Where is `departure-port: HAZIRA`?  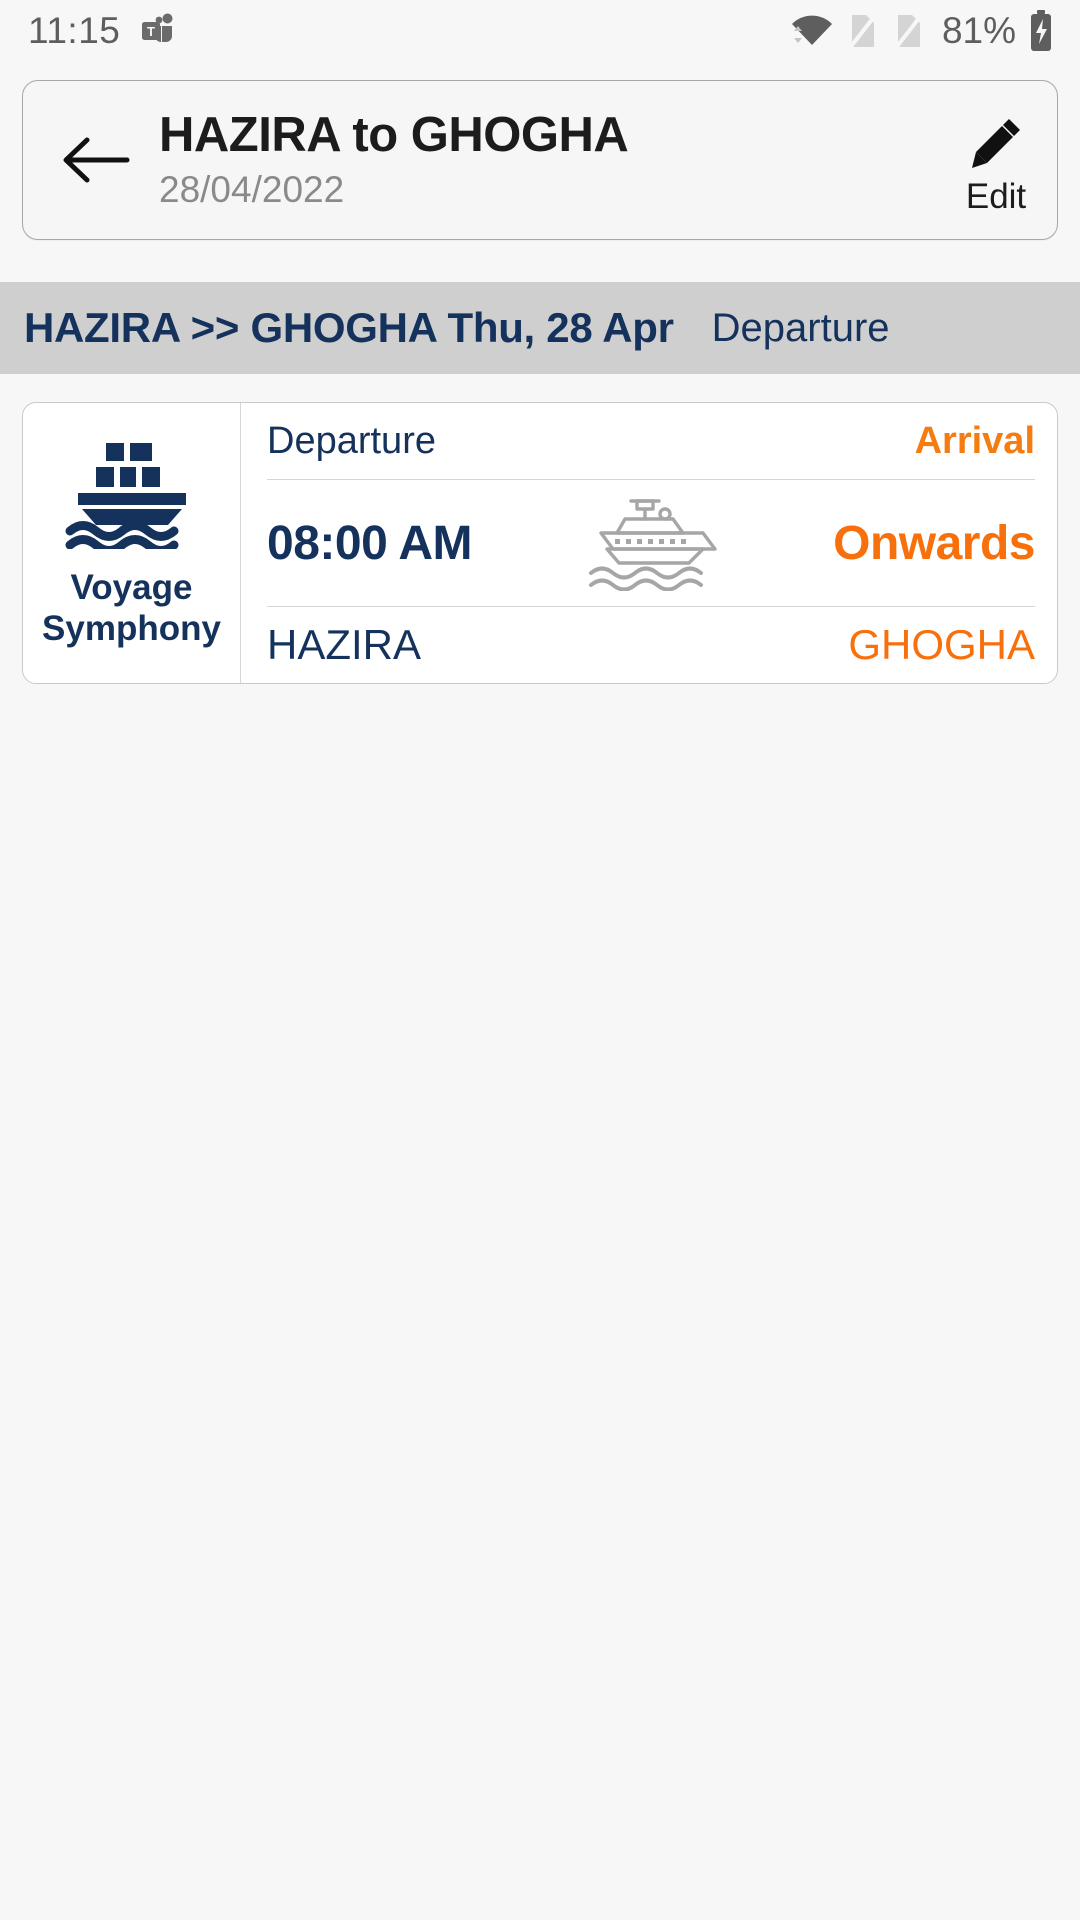
departure-port: HAZIRA is located at coordinates (344, 644).